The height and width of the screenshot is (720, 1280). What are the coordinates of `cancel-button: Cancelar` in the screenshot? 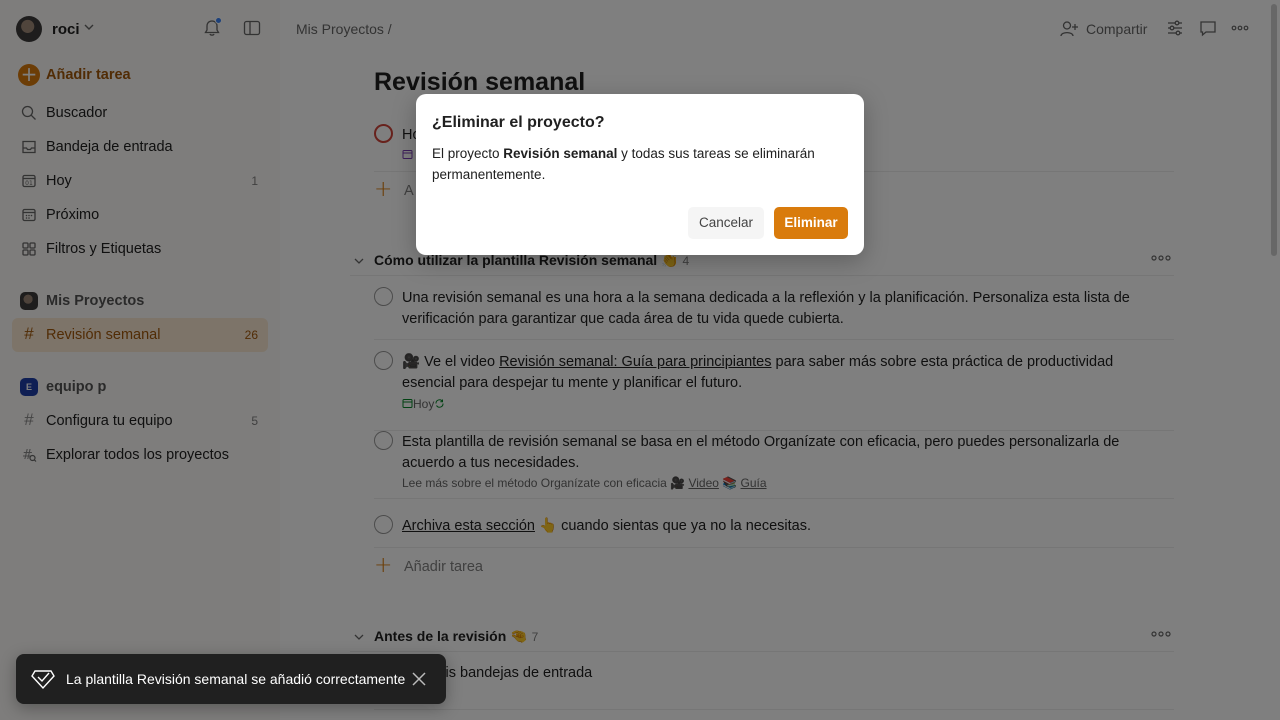 It's located at (726, 223).